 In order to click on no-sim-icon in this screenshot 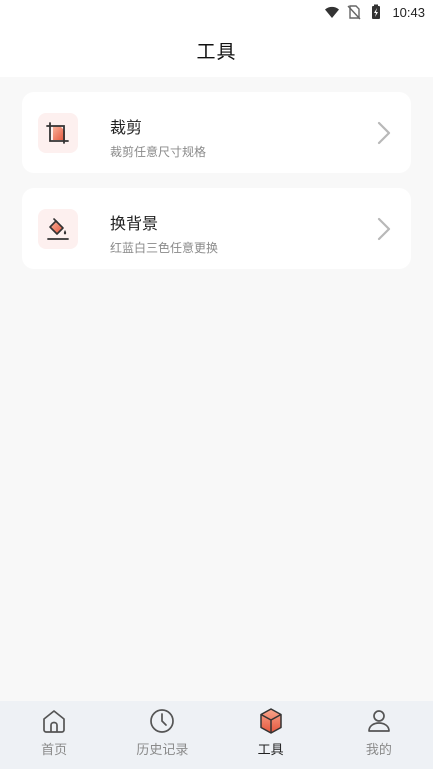, I will do `click(354, 12)`.